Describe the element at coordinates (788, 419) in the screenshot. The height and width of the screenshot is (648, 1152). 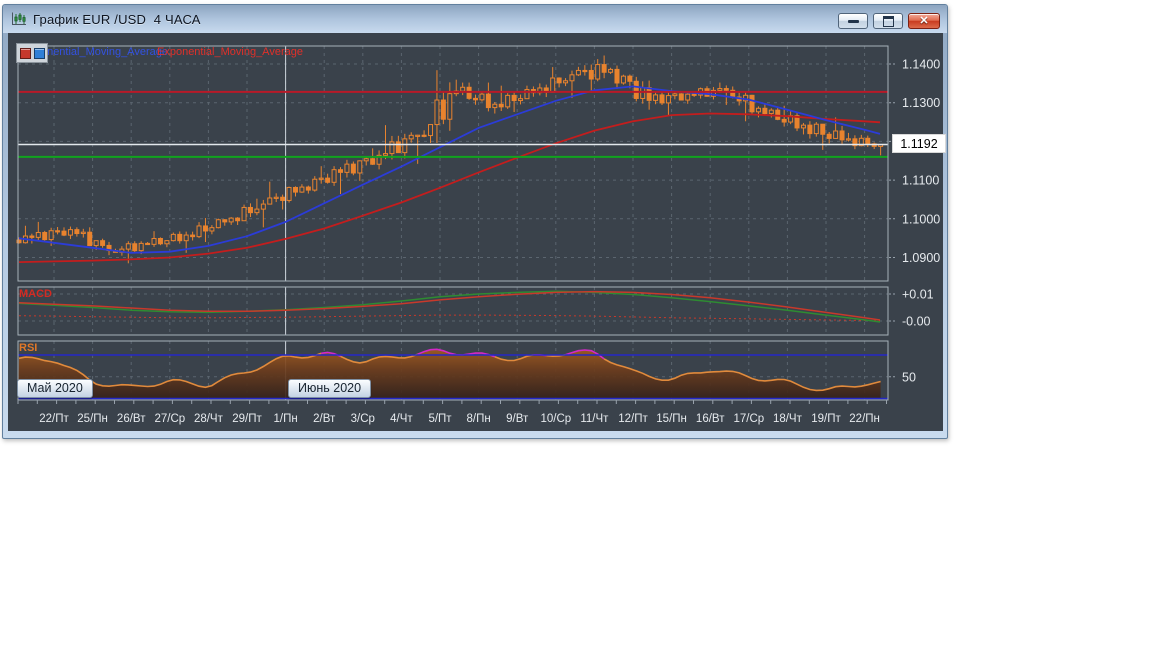
I see `x-axis-label: 18/Чт` at that location.